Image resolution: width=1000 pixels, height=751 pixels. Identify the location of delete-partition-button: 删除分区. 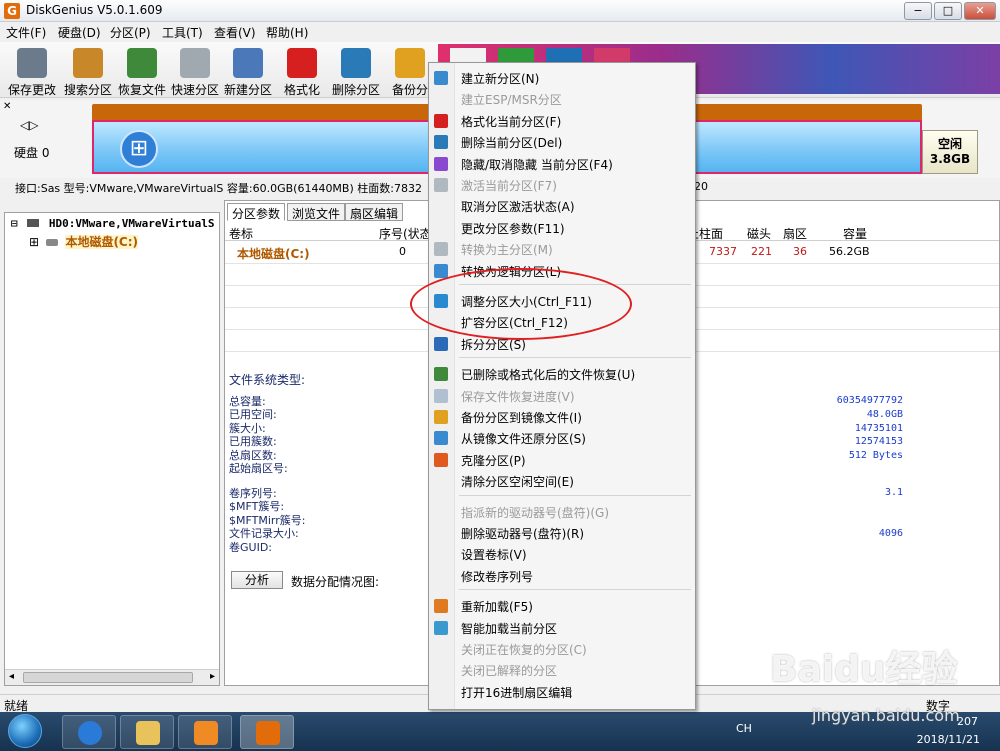
(356, 72).